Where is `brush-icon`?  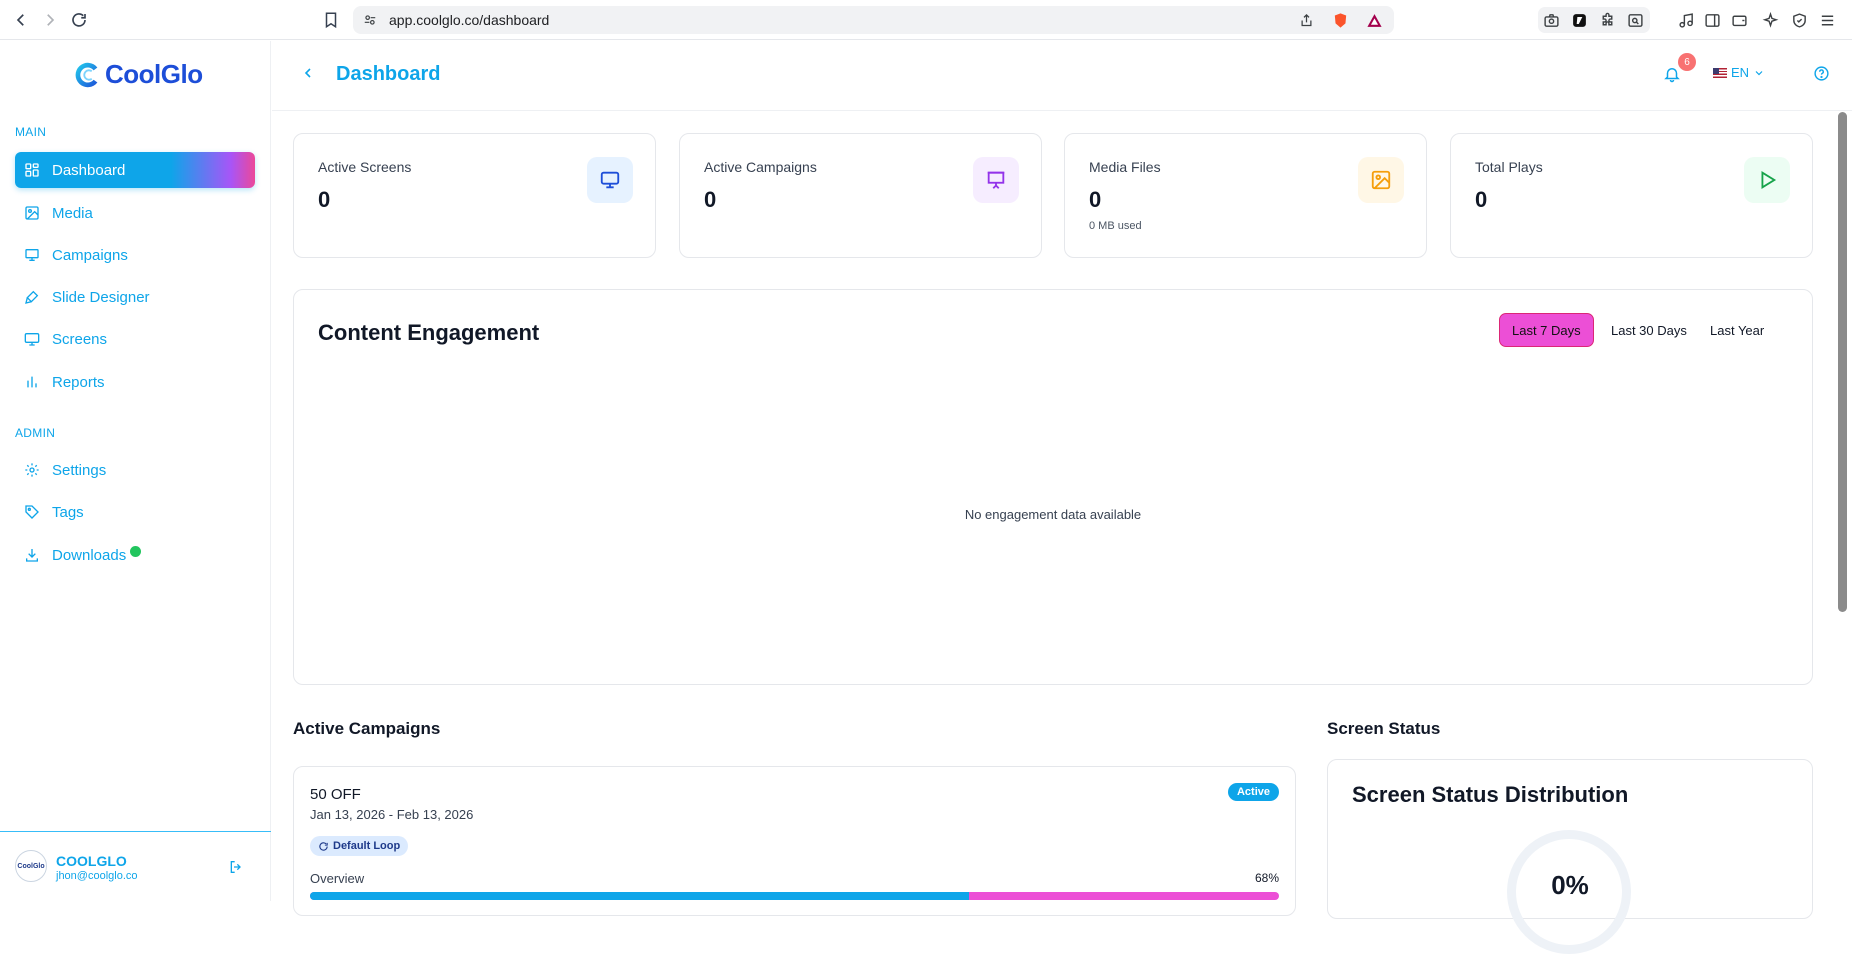
brush-icon is located at coordinates (32, 297).